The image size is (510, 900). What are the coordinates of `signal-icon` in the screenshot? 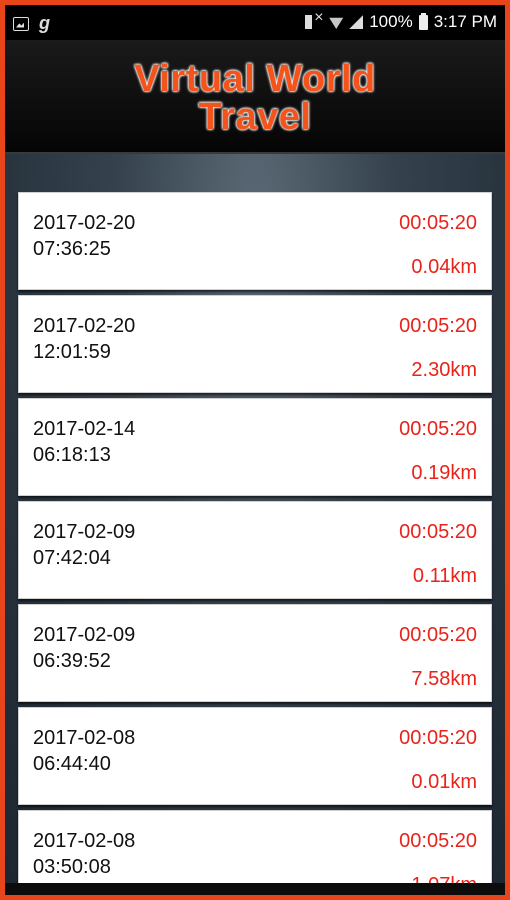 It's located at (356, 22).